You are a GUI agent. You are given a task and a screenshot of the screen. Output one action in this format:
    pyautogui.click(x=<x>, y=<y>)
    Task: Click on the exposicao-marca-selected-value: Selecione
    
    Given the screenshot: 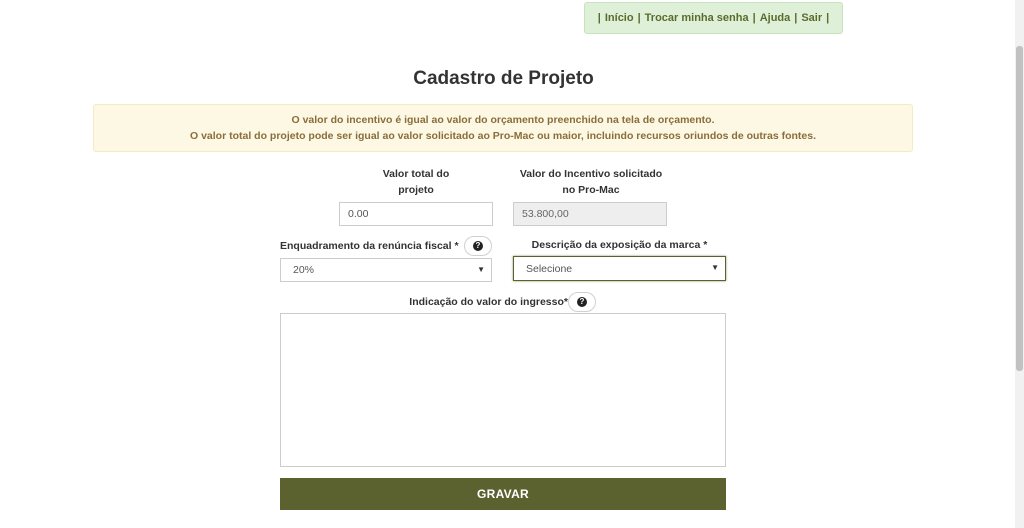 What is the action you would take?
    pyautogui.click(x=549, y=268)
    